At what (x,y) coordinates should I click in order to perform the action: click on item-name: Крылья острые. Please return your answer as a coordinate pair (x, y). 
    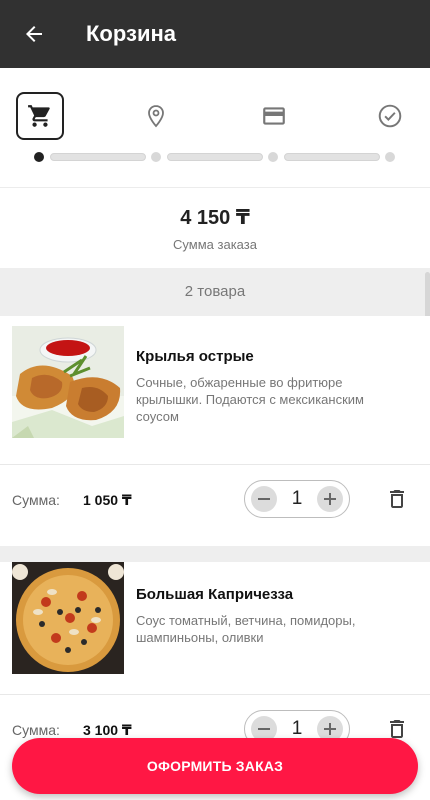
    Looking at the image, I should click on (195, 356).